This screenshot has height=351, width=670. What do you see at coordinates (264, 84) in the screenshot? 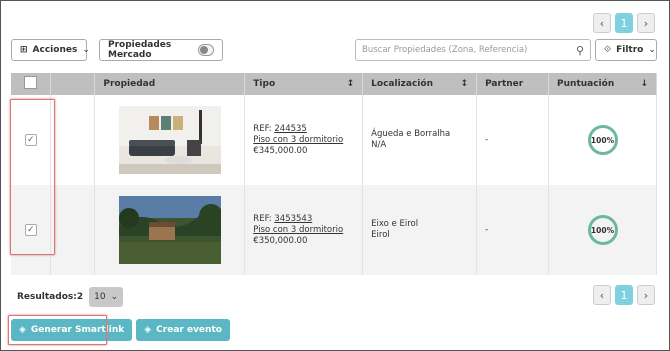
I see `header-type-label: Tipo` at bounding box center [264, 84].